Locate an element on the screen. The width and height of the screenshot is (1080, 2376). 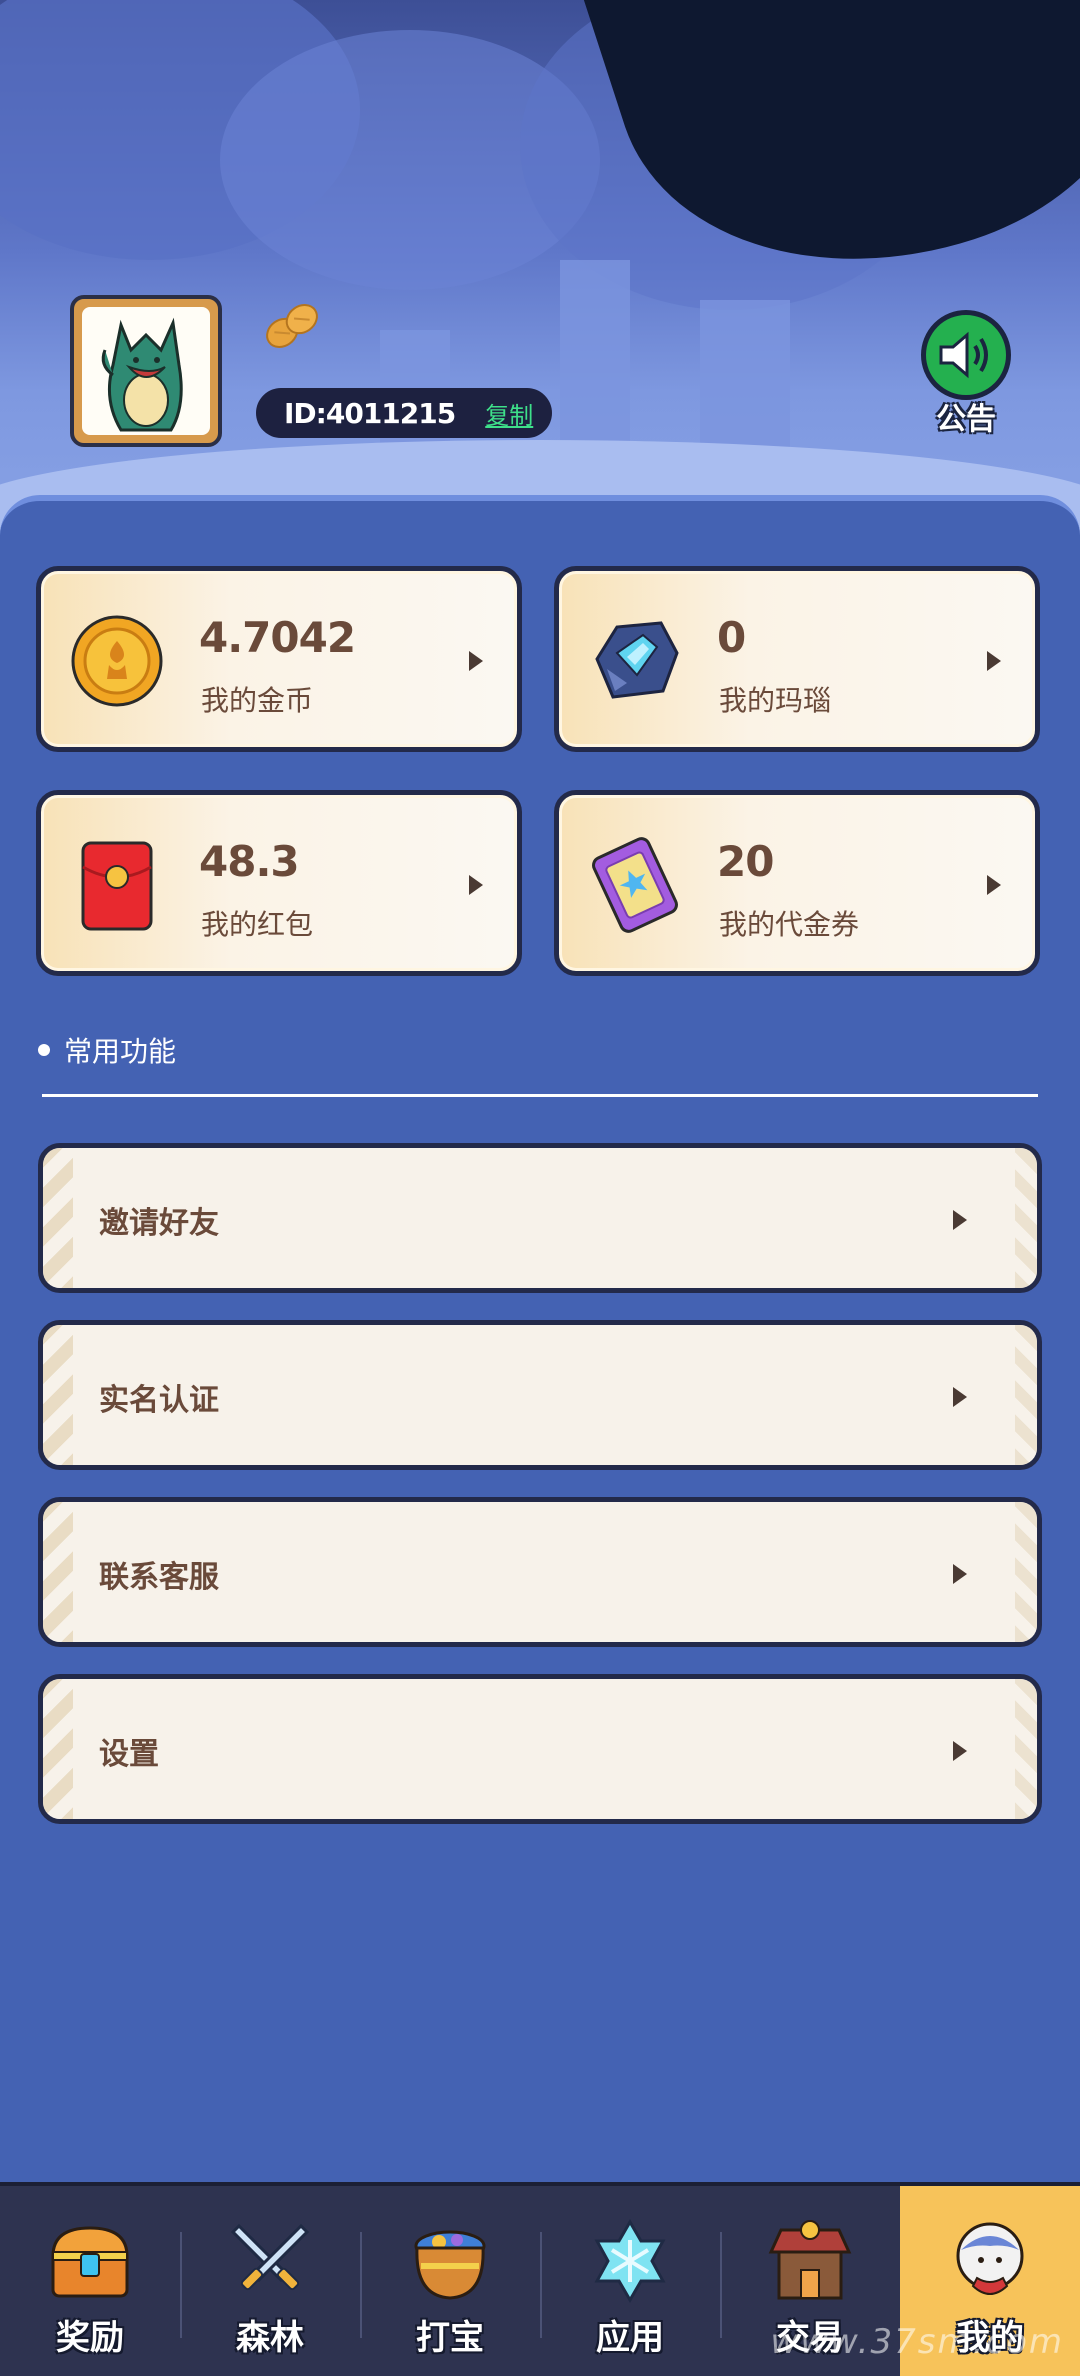
tab-forest: 森林 is located at coordinates (270, 2281).